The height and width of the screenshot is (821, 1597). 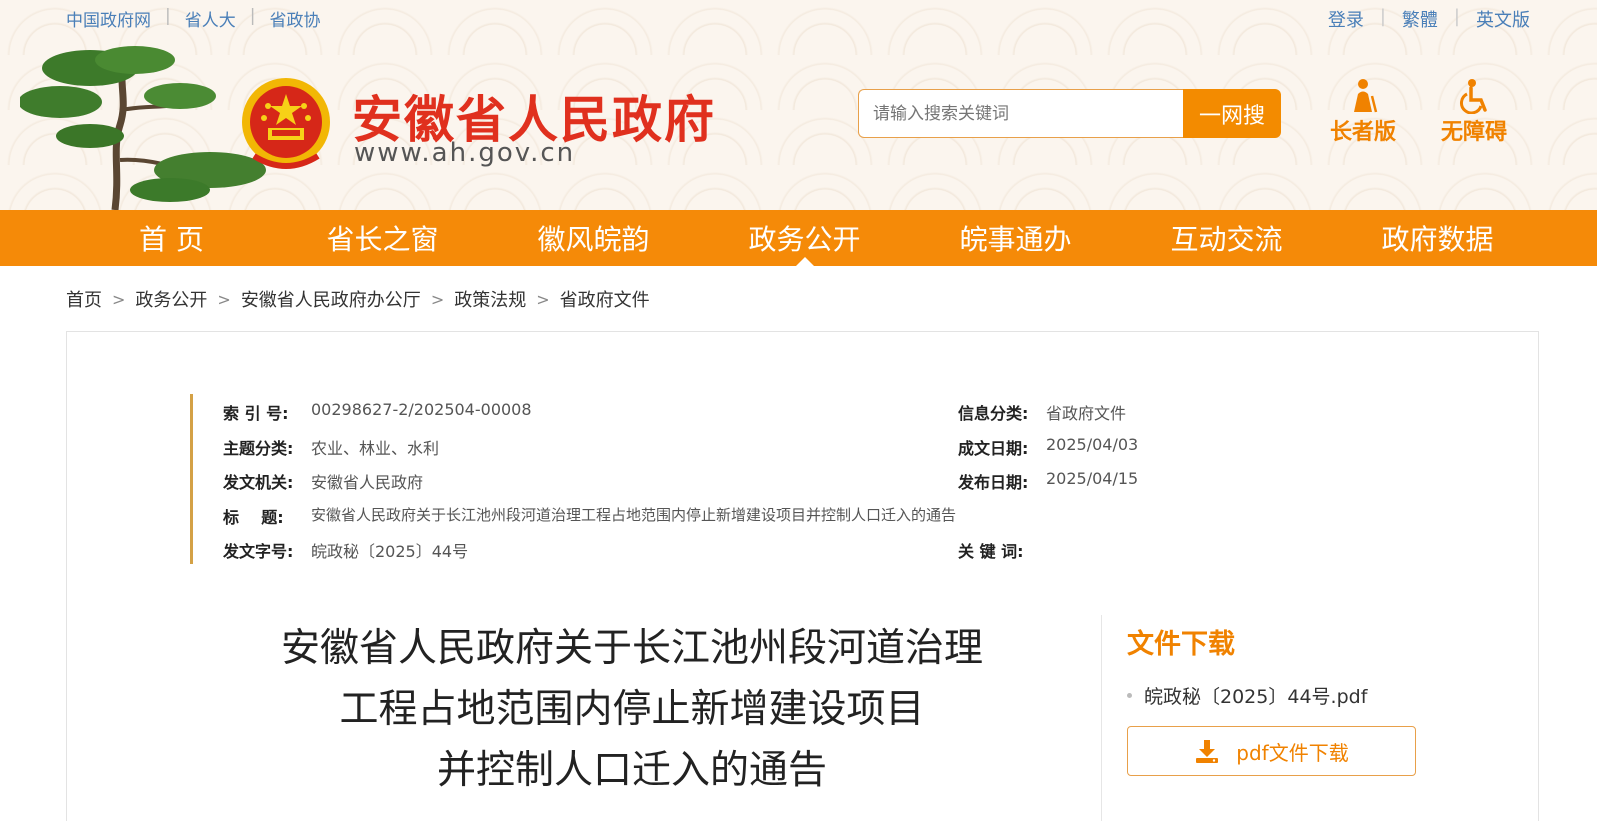 I want to click on meta-label: 成文日期:, so click(x=993, y=448).